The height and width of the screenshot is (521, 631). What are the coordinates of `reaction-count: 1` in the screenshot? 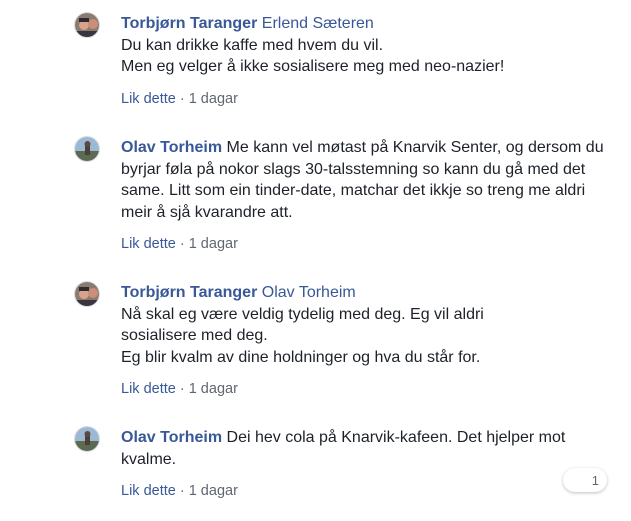 It's located at (595, 480).